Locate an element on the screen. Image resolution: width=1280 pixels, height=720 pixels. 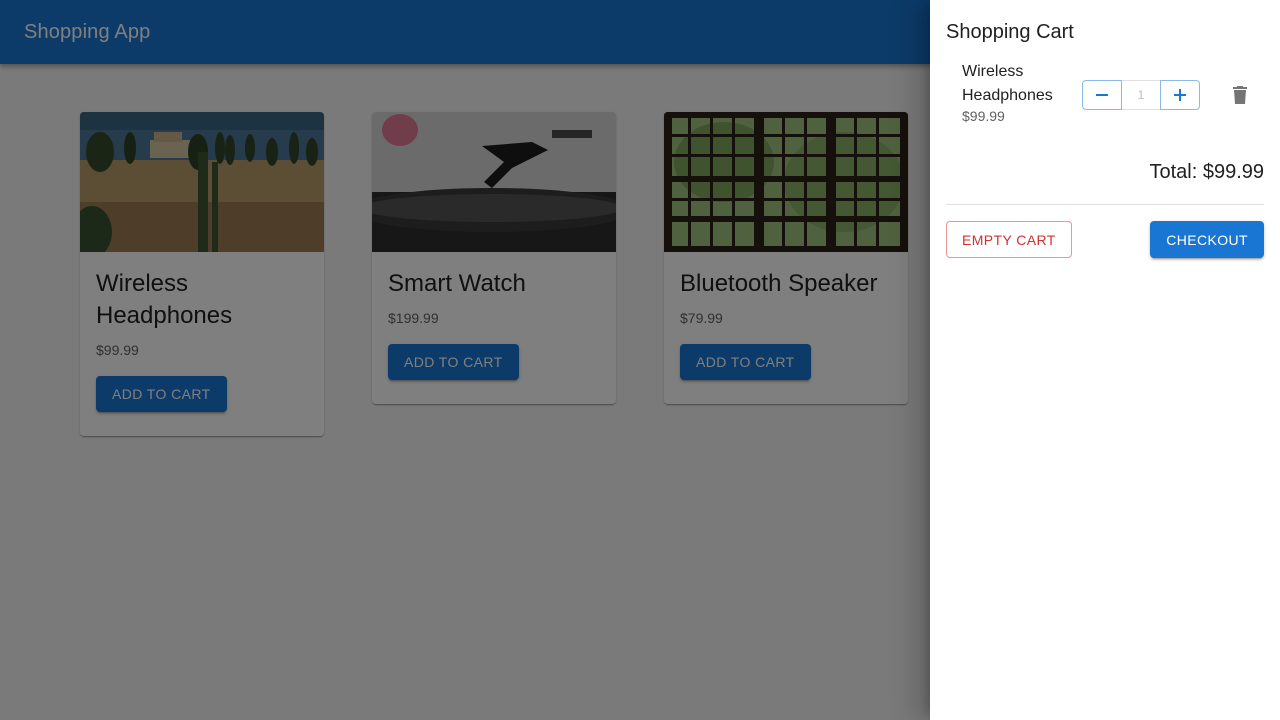
remove-item-button is located at coordinates (1240, 95).